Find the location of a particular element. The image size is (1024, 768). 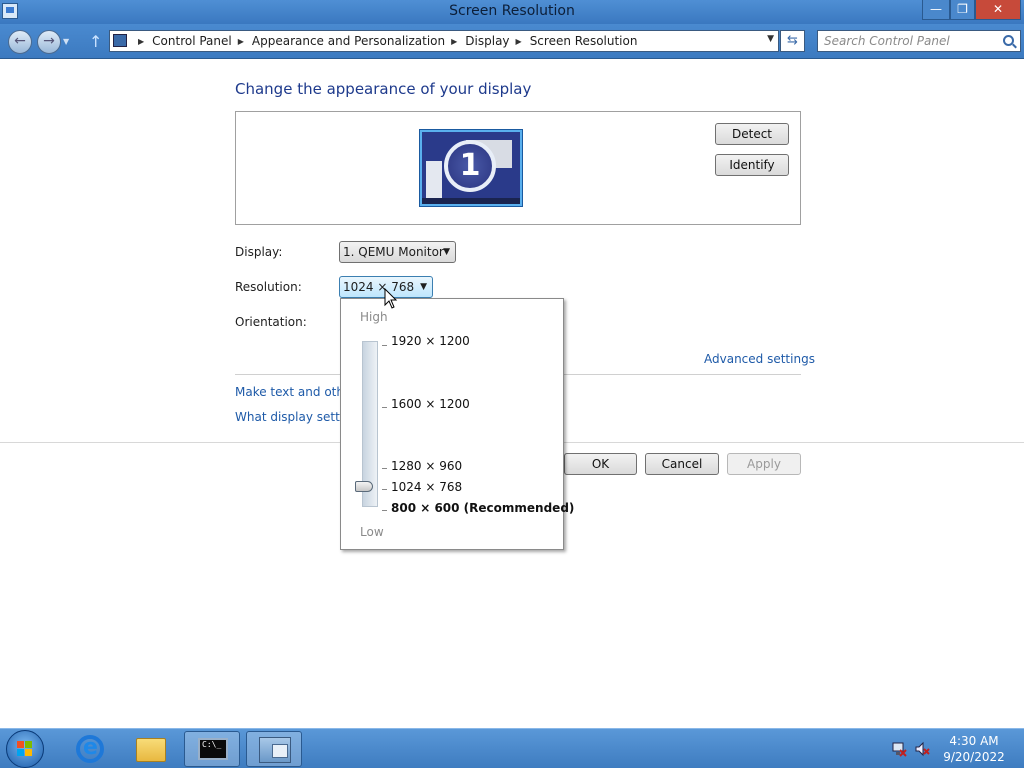

up-arrow-icon: ↑ is located at coordinates (95, 41).